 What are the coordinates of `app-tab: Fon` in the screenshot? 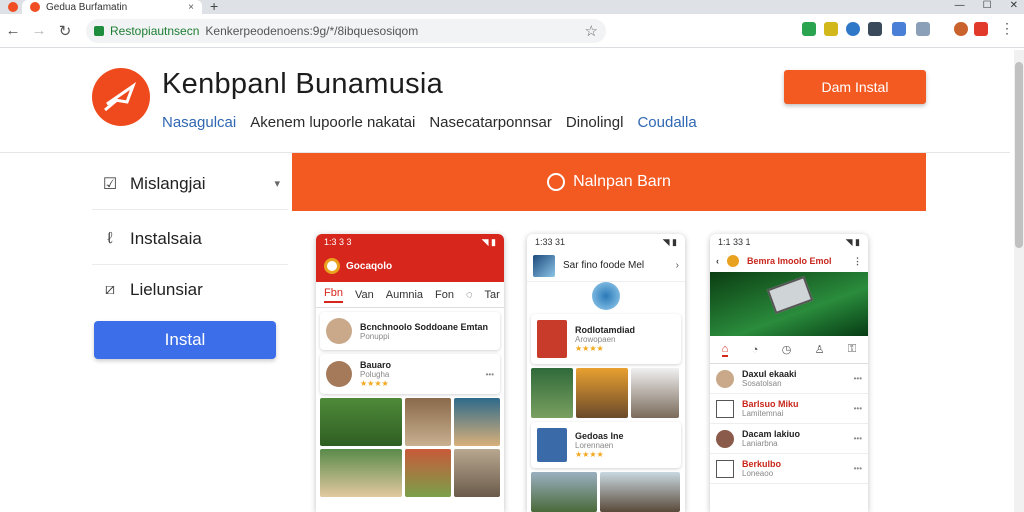 It's located at (444, 295).